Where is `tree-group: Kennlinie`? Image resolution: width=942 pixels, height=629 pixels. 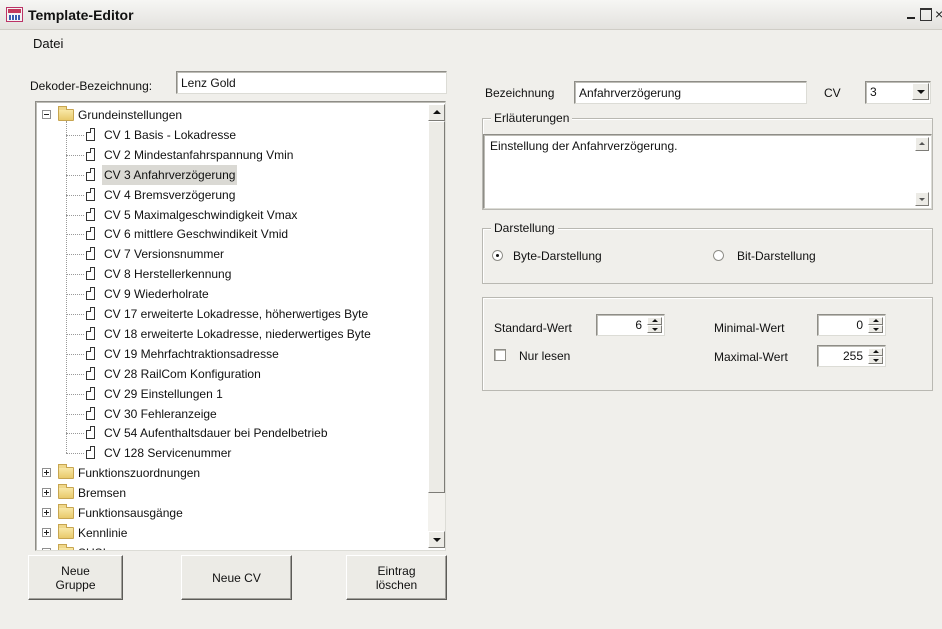 tree-group: Kennlinie is located at coordinates (232, 533).